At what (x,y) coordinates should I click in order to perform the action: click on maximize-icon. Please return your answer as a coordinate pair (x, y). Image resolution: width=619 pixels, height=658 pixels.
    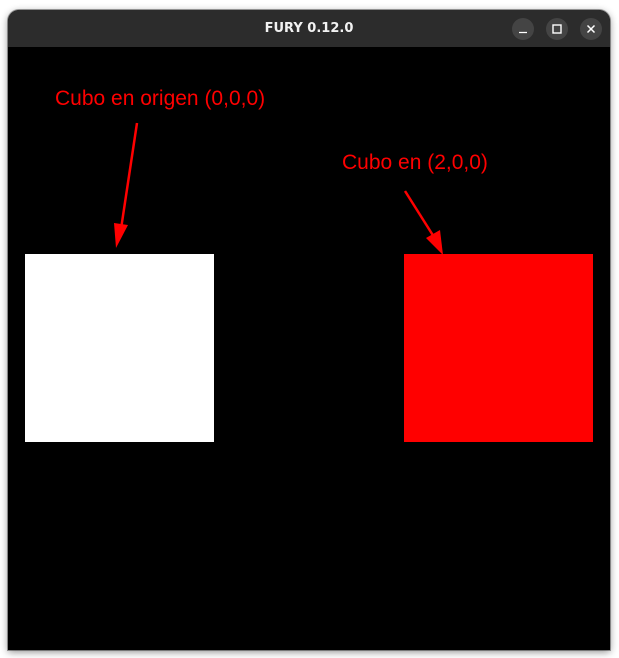
    Looking at the image, I should click on (557, 29).